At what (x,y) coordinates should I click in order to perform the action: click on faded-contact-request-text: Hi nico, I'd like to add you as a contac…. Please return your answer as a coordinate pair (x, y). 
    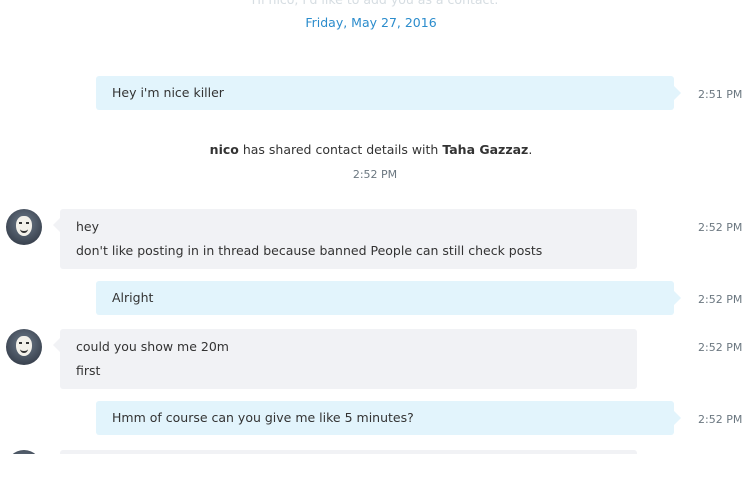
    Looking at the image, I should click on (375, 4).